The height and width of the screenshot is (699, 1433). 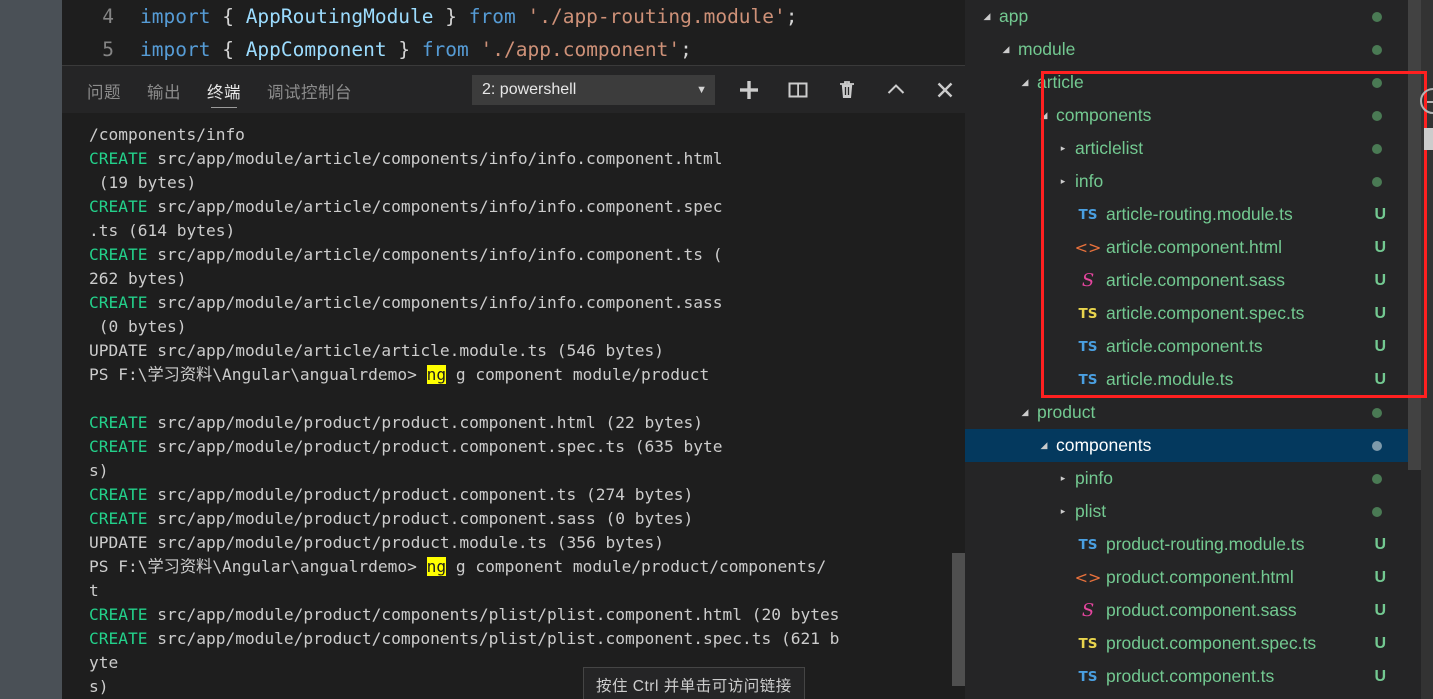 What do you see at coordinates (1186, 610) in the screenshot?
I see `tree-row-product-component-sass: Sproduct.component.sass U` at bounding box center [1186, 610].